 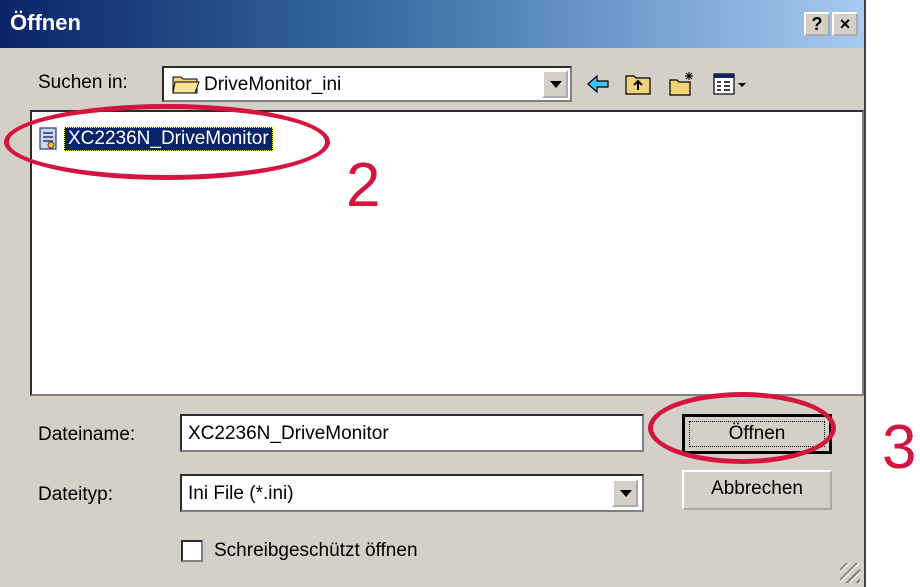 I want to click on view-menu-icon, so click(x=732, y=84).